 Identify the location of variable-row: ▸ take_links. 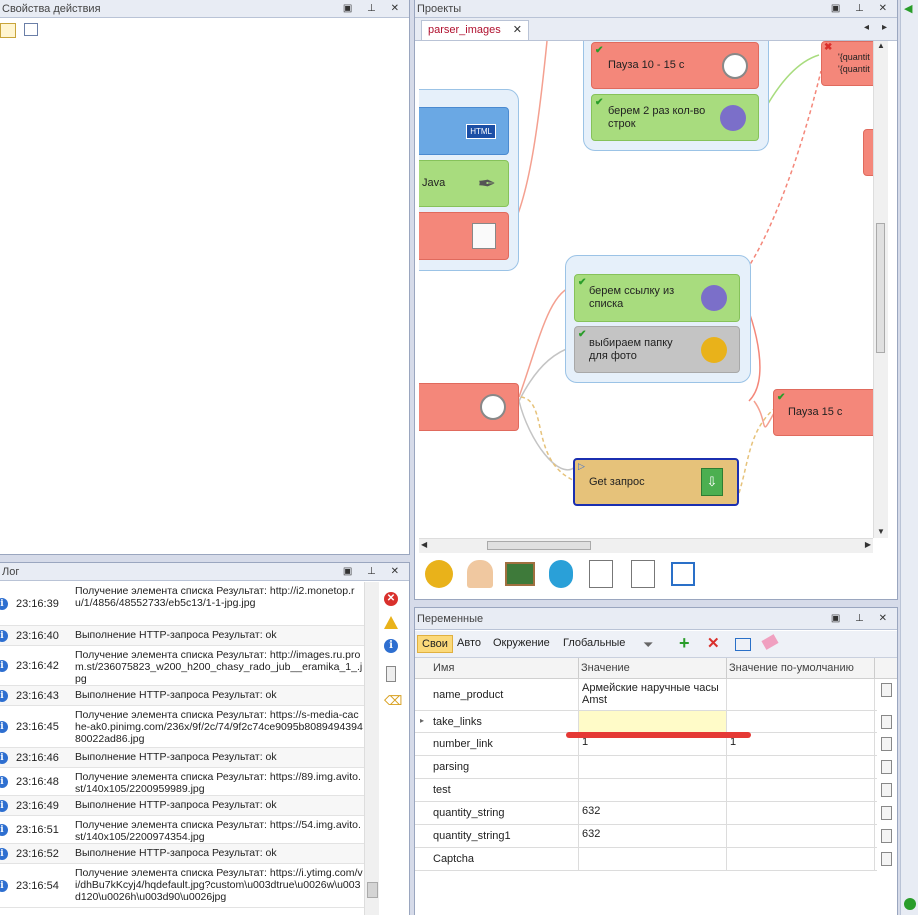
(646, 722).